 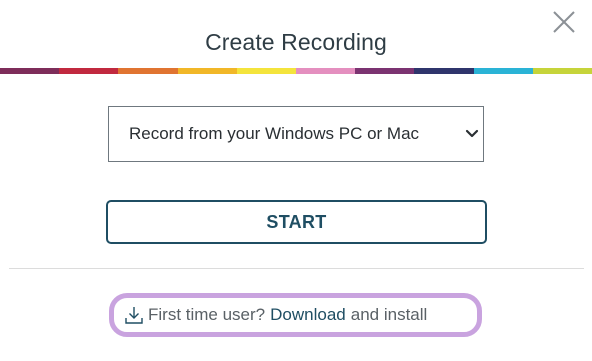 I want to click on download-icon, so click(x=134, y=315).